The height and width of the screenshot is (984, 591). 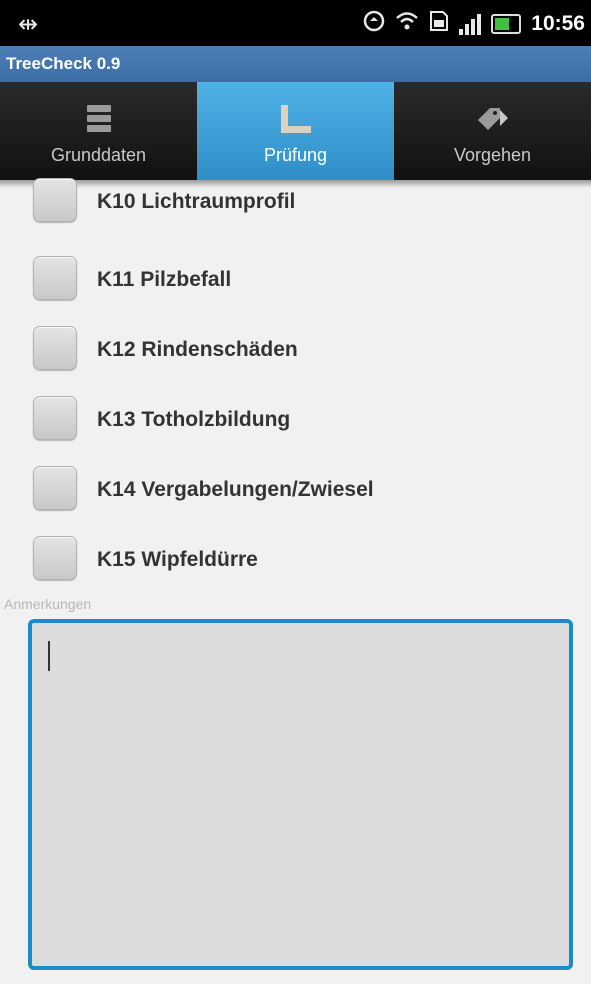 What do you see at coordinates (49, 656) in the screenshot?
I see `text-cursor` at bounding box center [49, 656].